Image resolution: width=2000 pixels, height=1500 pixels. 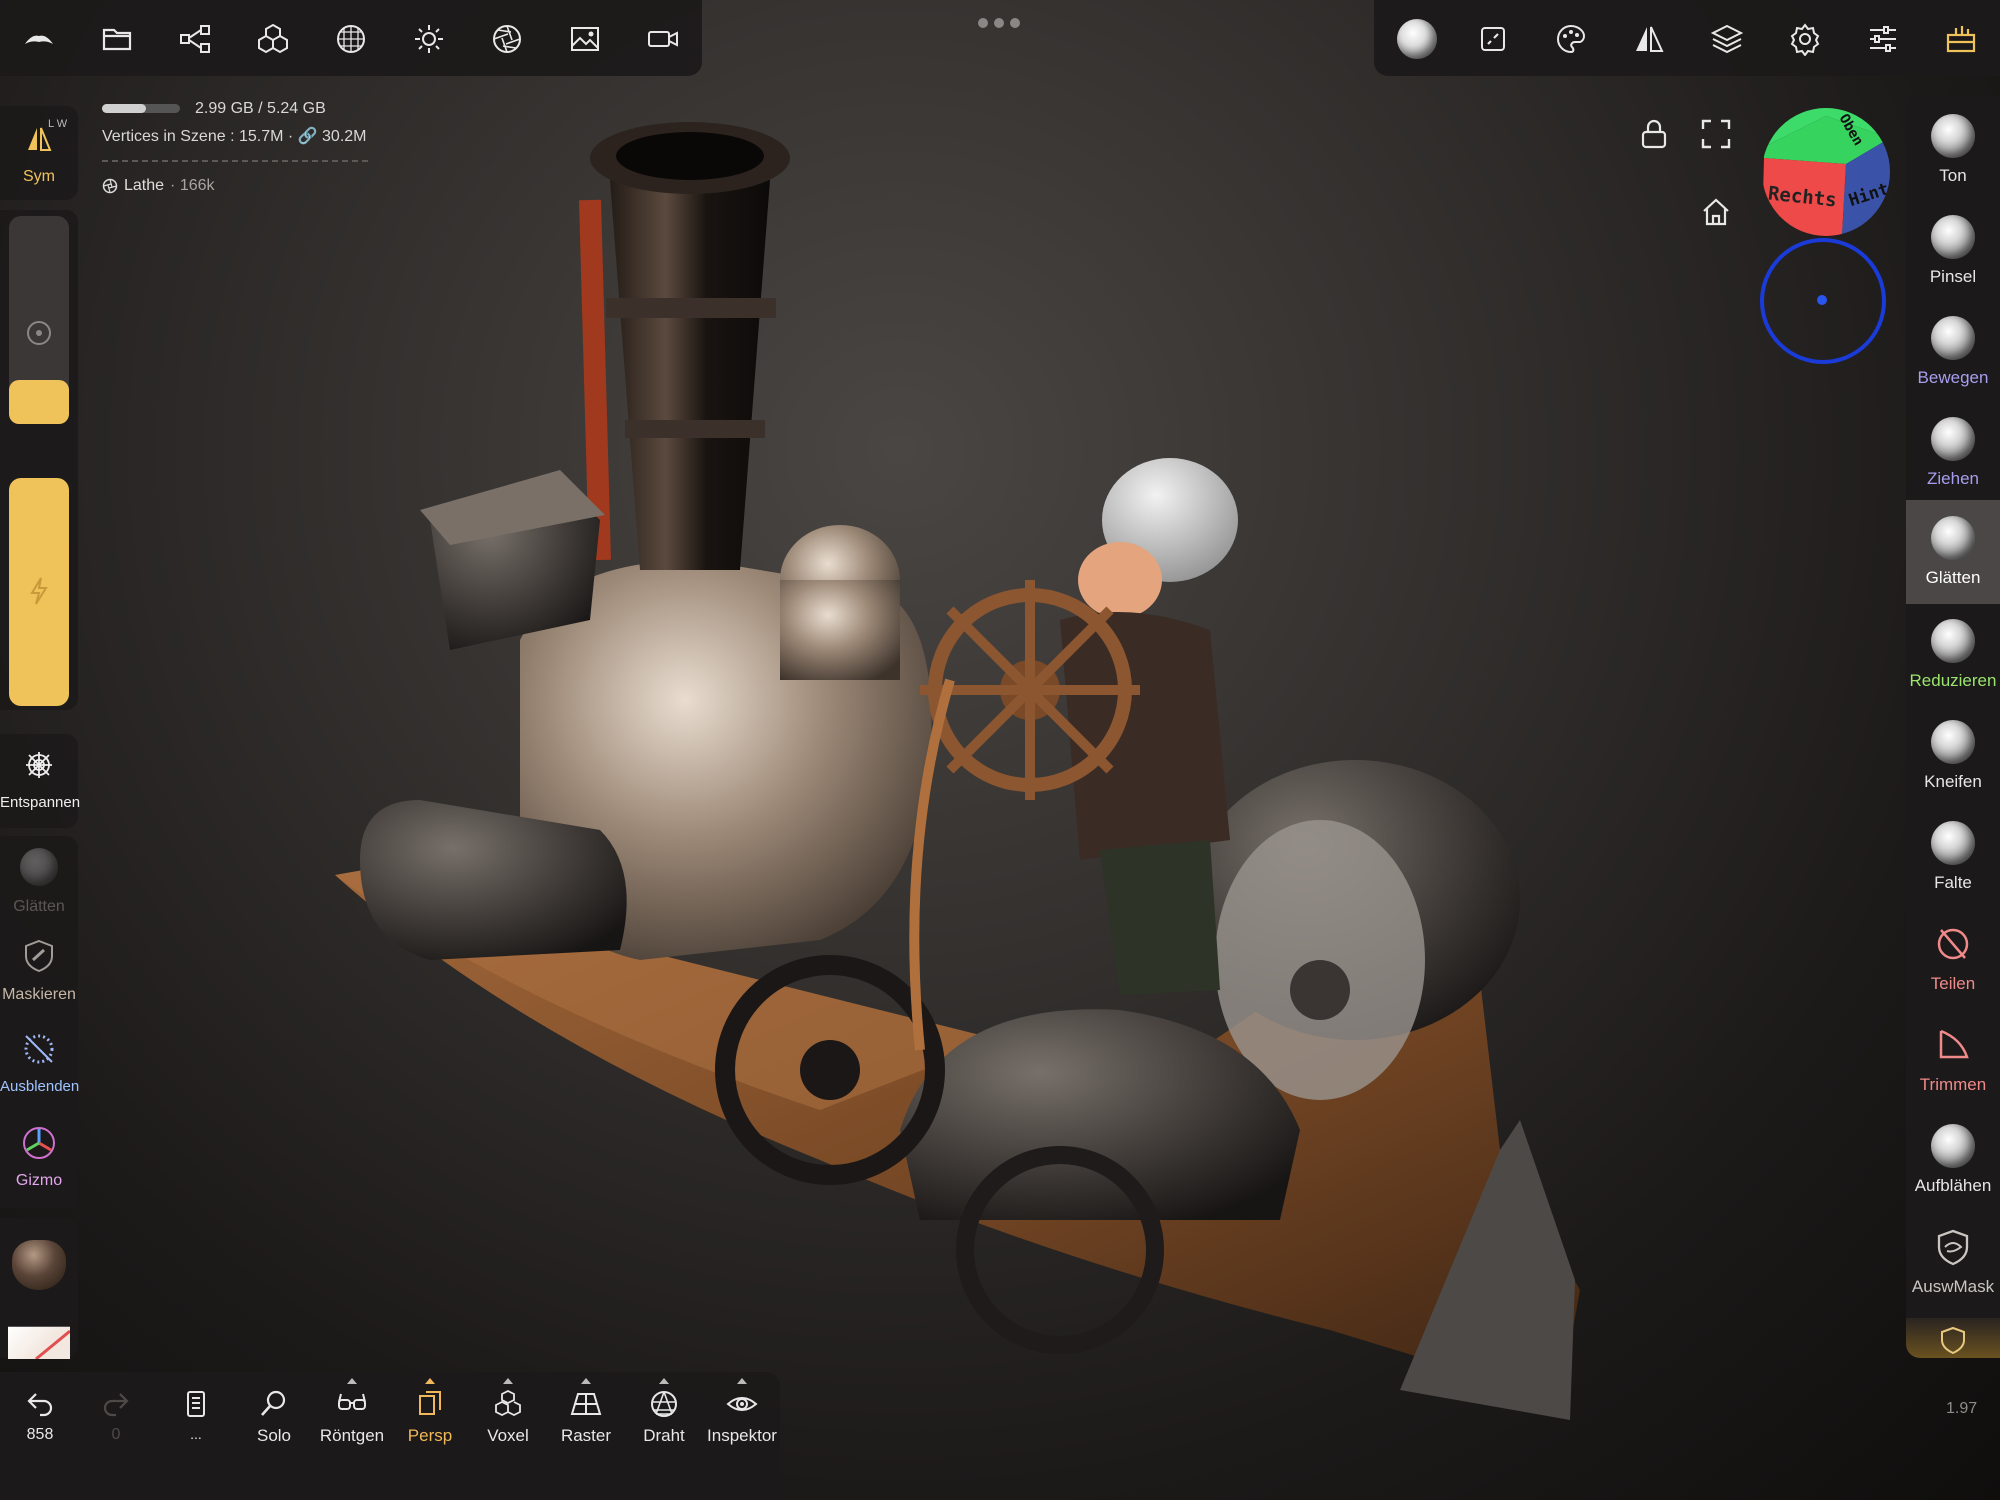 I want to click on tool-split: Teilen, so click(x=1953, y=958).